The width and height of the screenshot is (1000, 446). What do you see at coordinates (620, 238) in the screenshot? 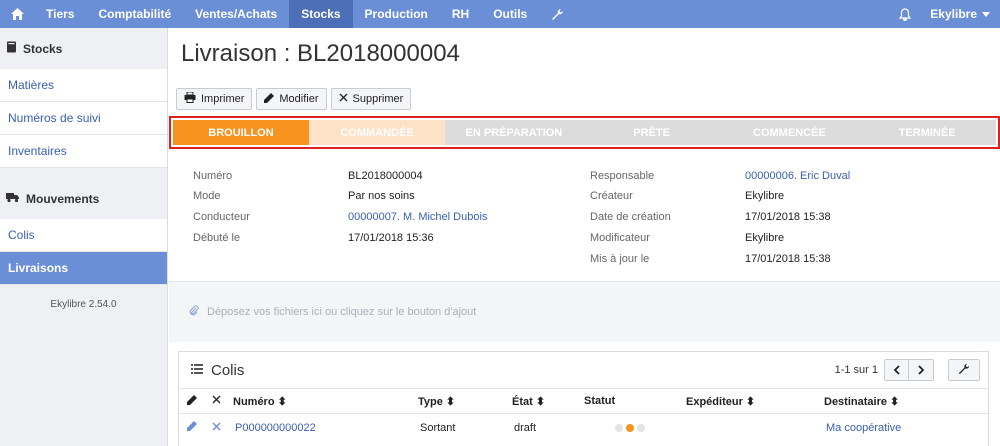
I see `detail-label: Modificateur` at bounding box center [620, 238].